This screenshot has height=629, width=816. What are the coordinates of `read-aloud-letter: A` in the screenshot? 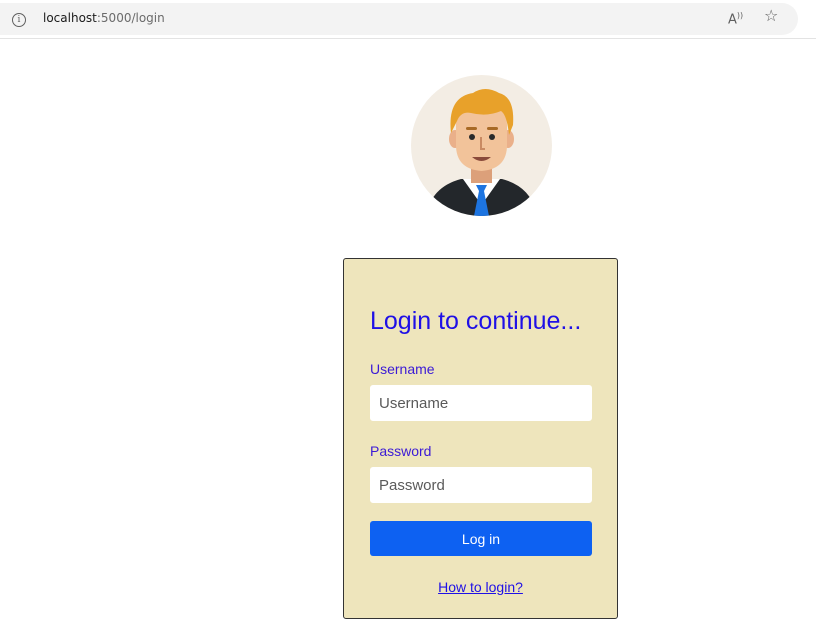 It's located at (732, 20).